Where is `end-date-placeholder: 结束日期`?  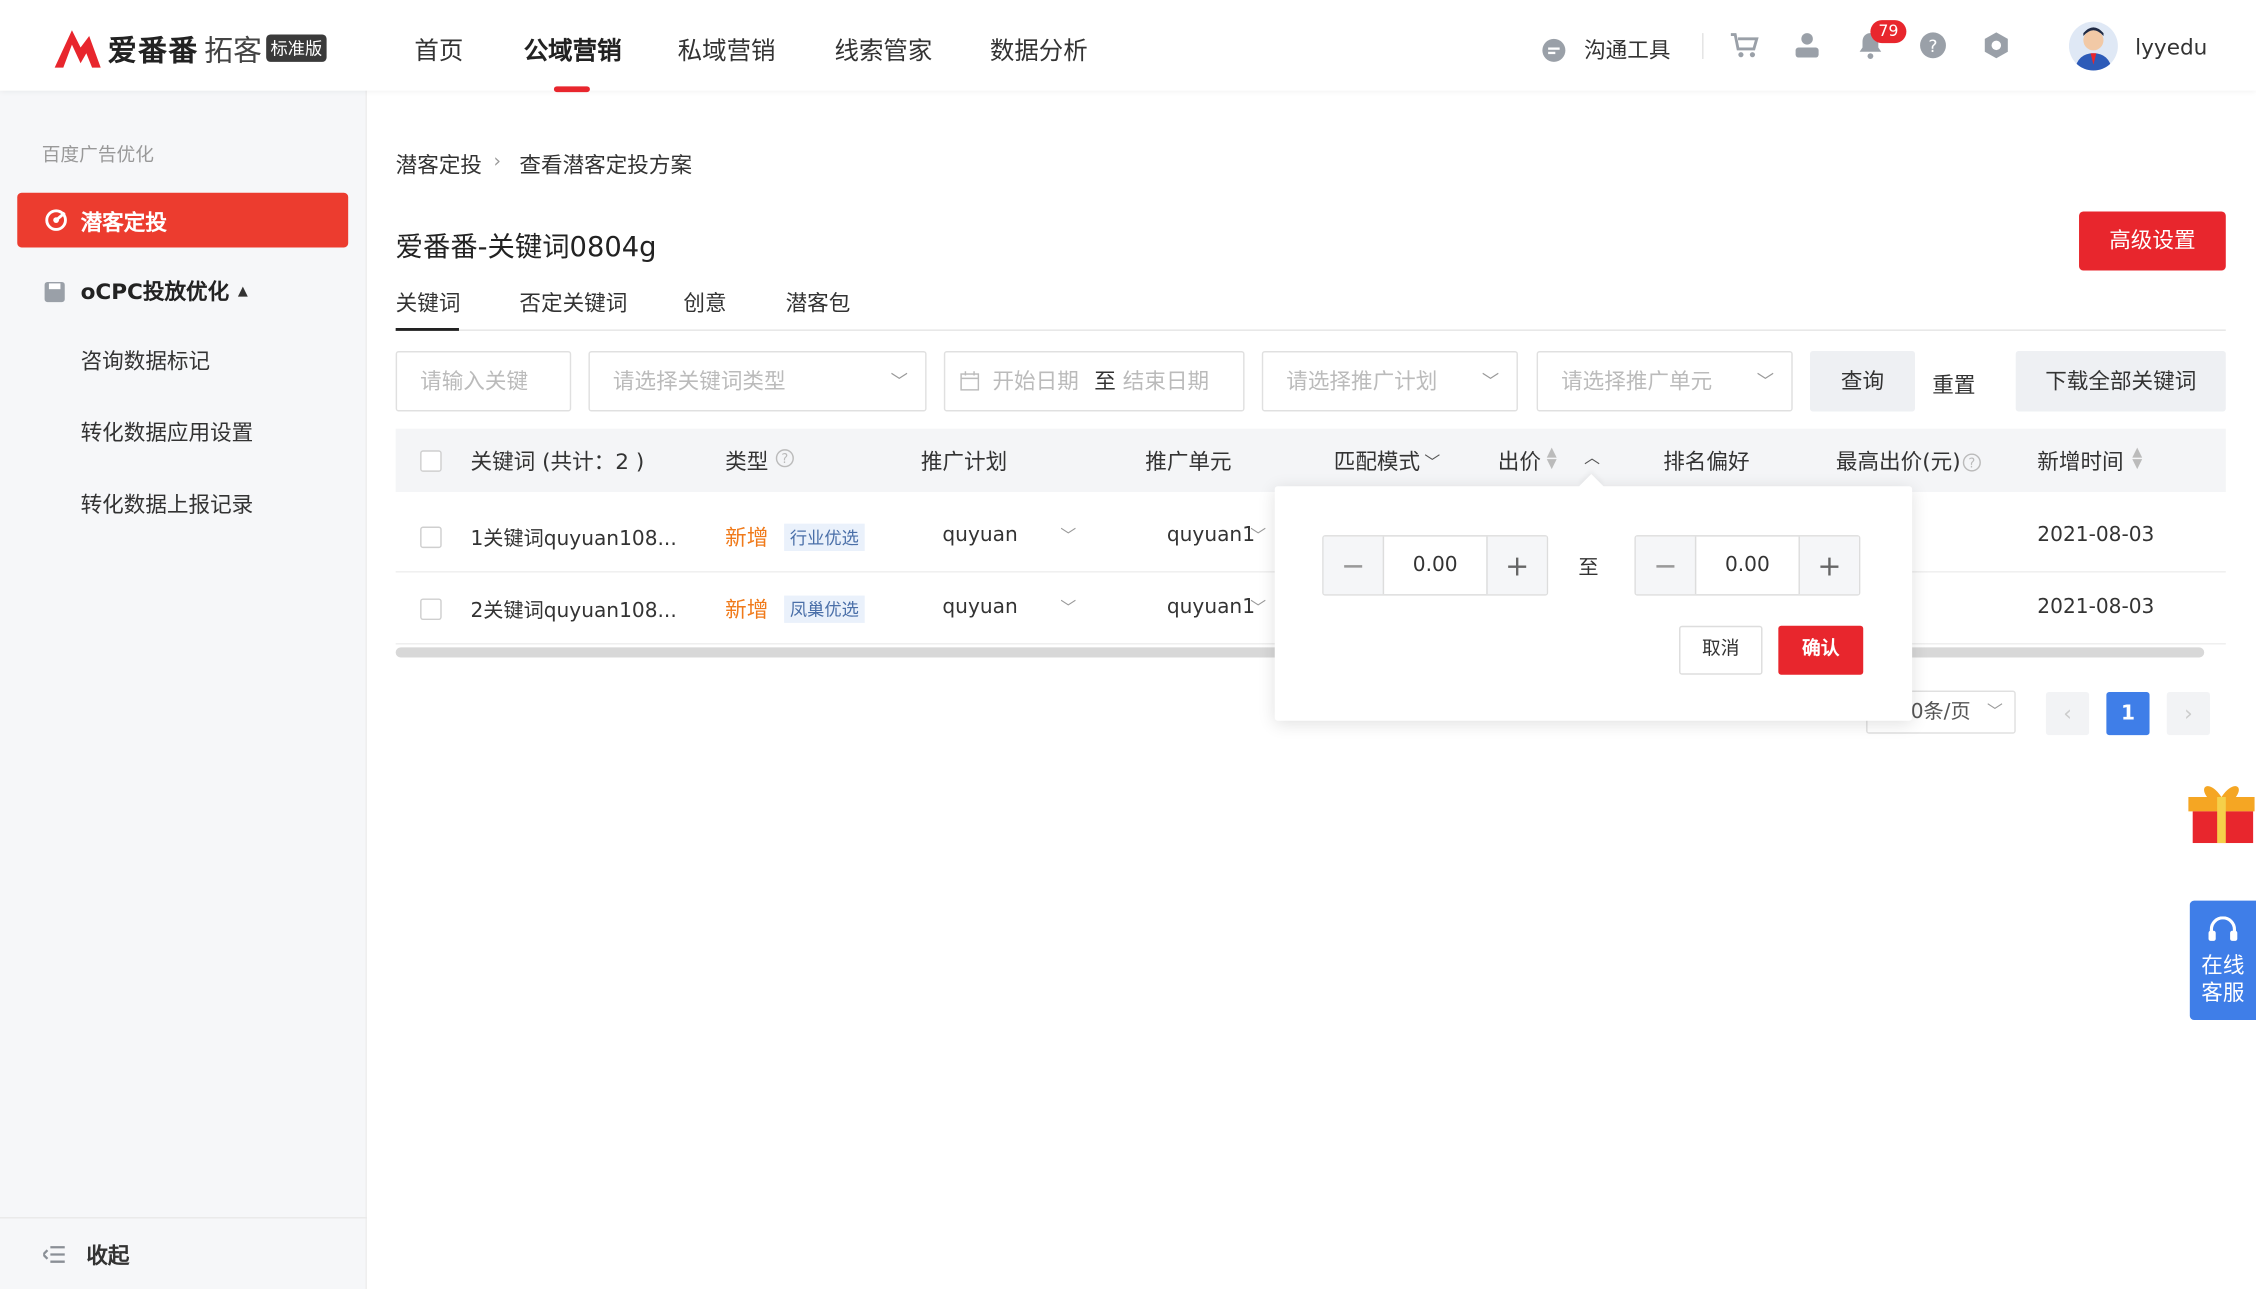
end-date-placeholder: 结束日期 is located at coordinates (1166, 381).